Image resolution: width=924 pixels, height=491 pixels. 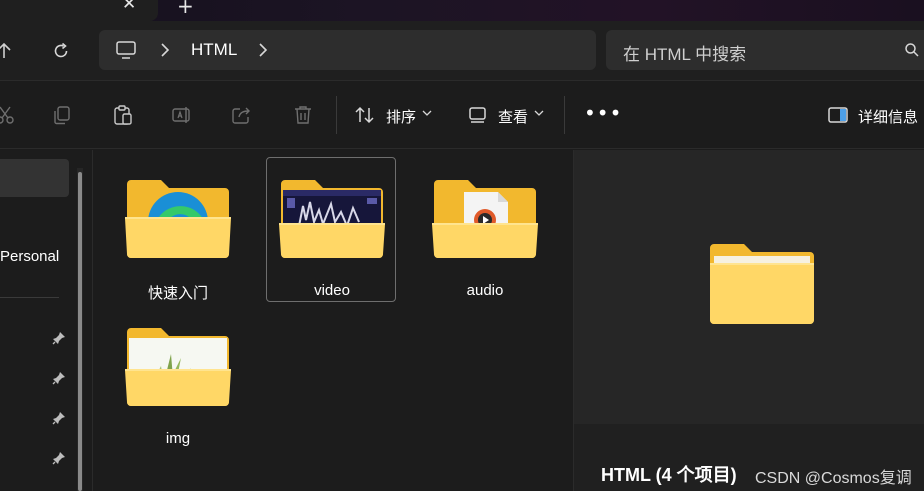 What do you see at coordinates (684, 52) in the screenshot?
I see `search-input: 在 HTML 中搜索` at bounding box center [684, 52].